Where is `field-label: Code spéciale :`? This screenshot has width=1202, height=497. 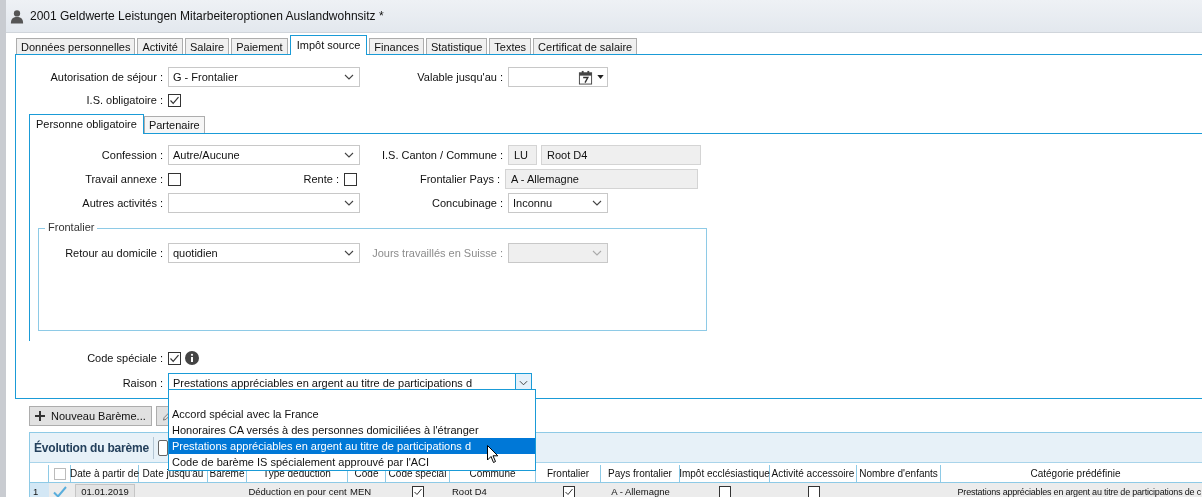 field-label: Code spéciale : is located at coordinates (125, 358).